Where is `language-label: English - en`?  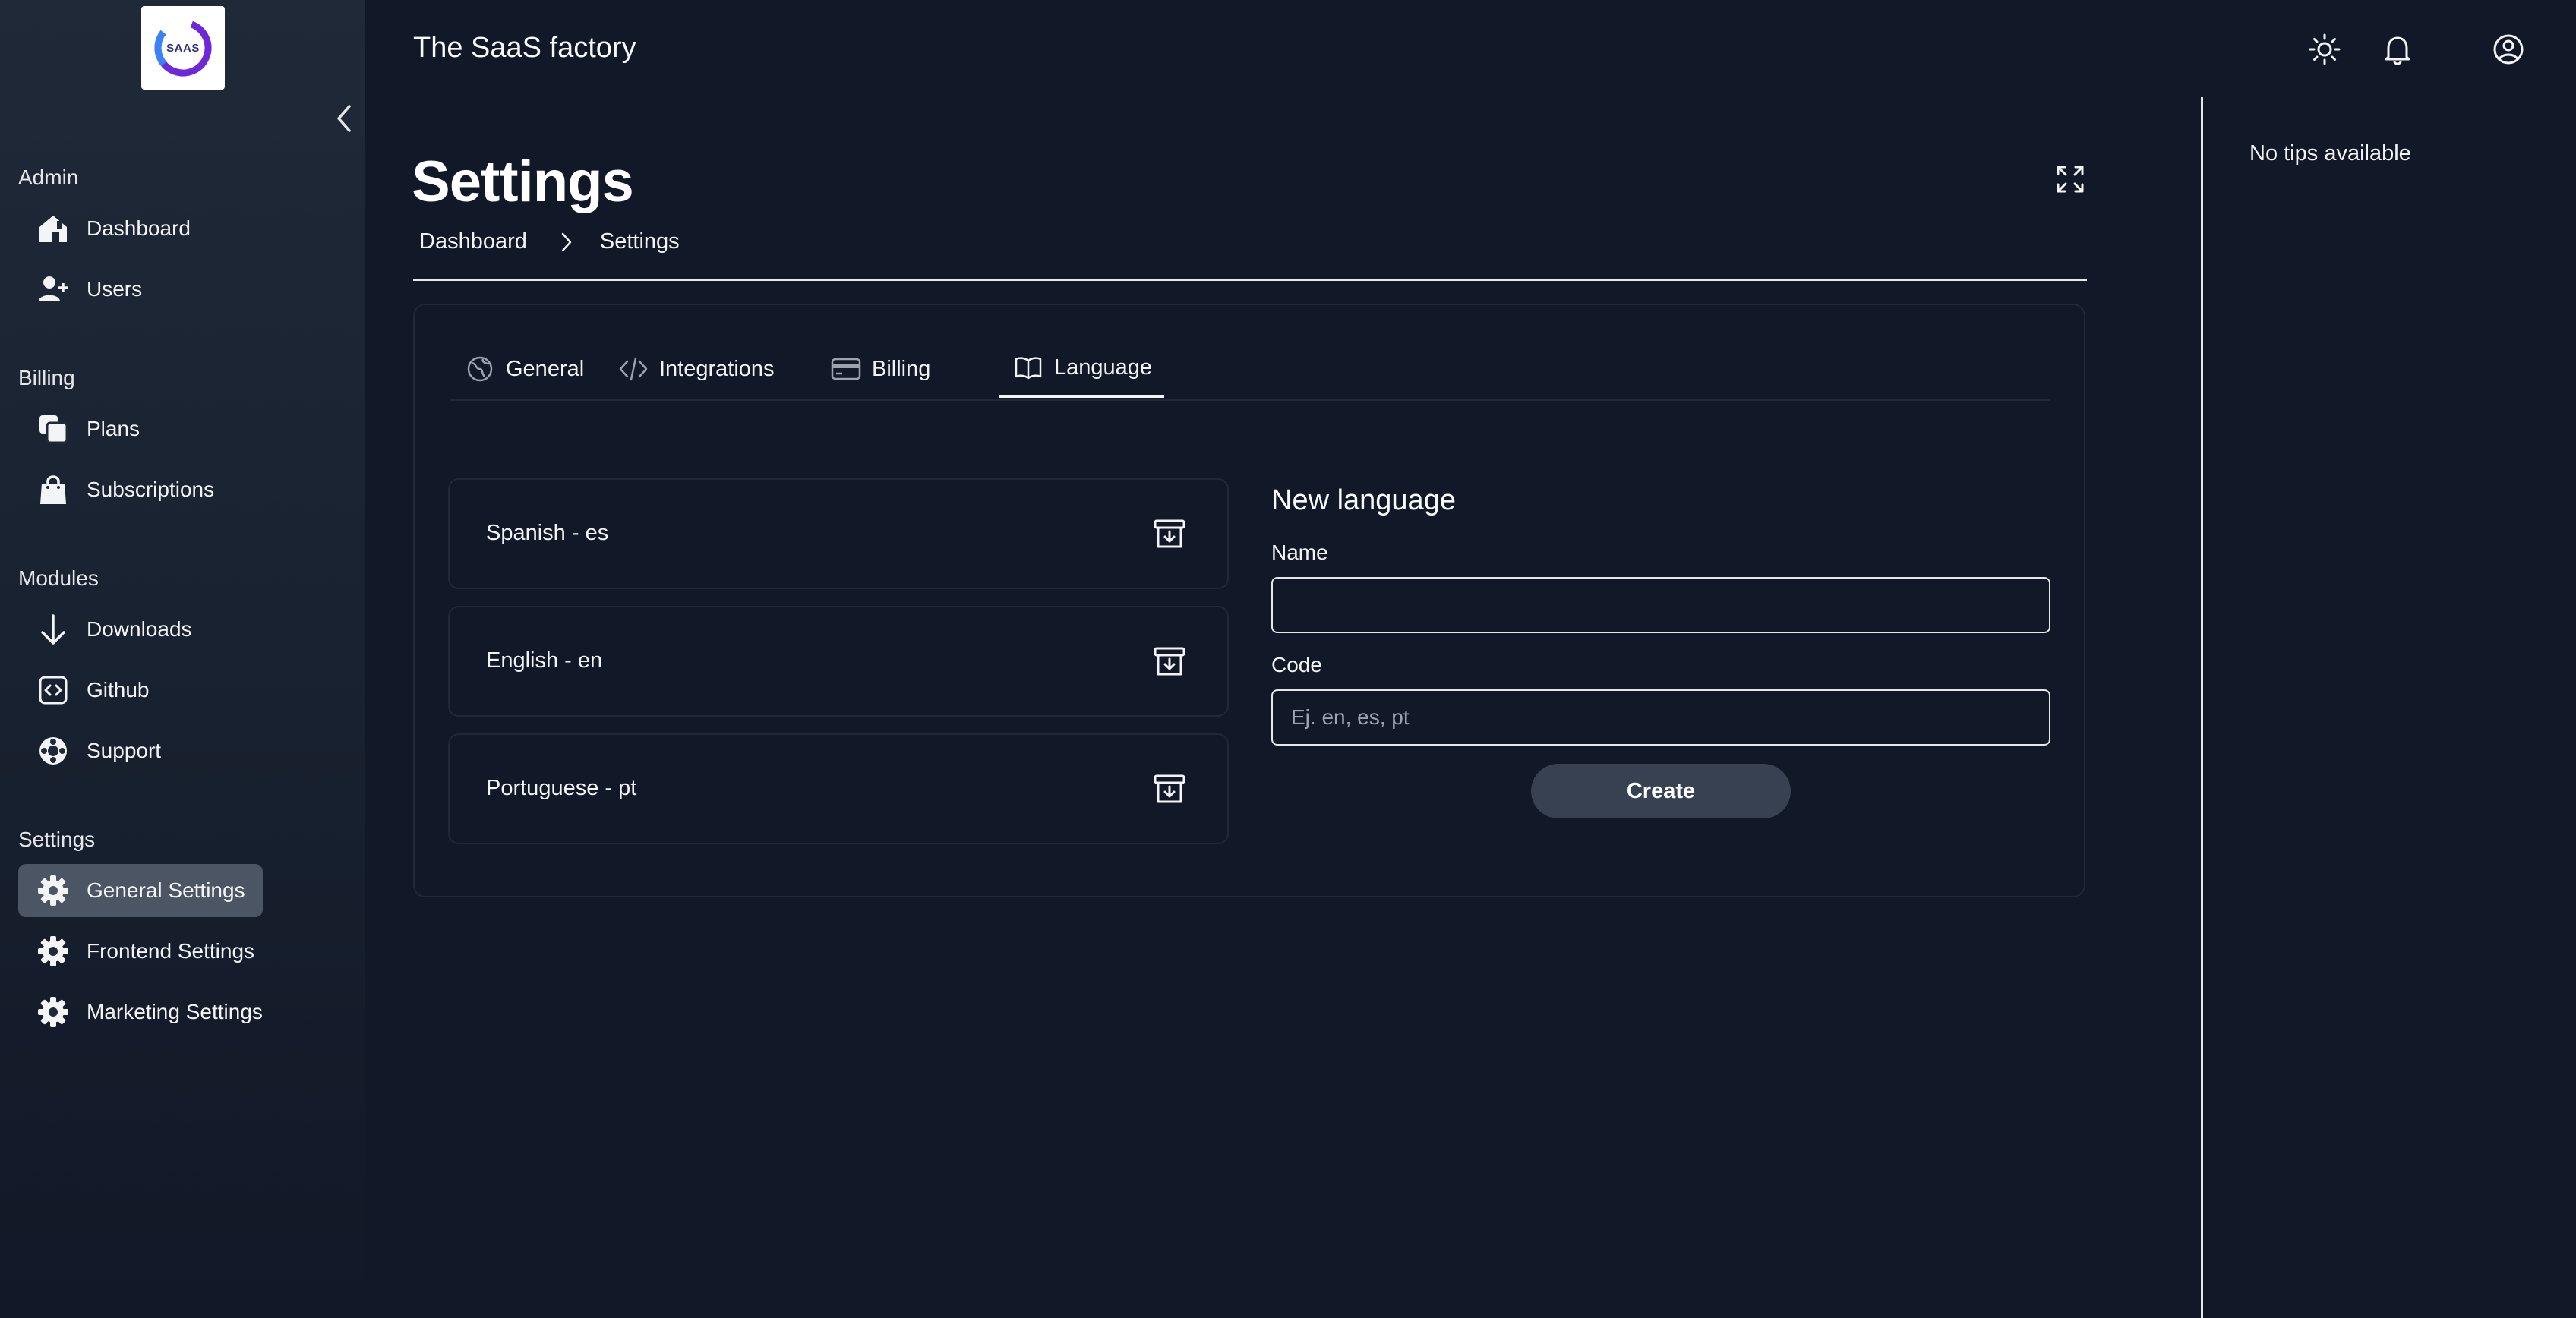
language-label: English - en is located at coordinates (544, 660).